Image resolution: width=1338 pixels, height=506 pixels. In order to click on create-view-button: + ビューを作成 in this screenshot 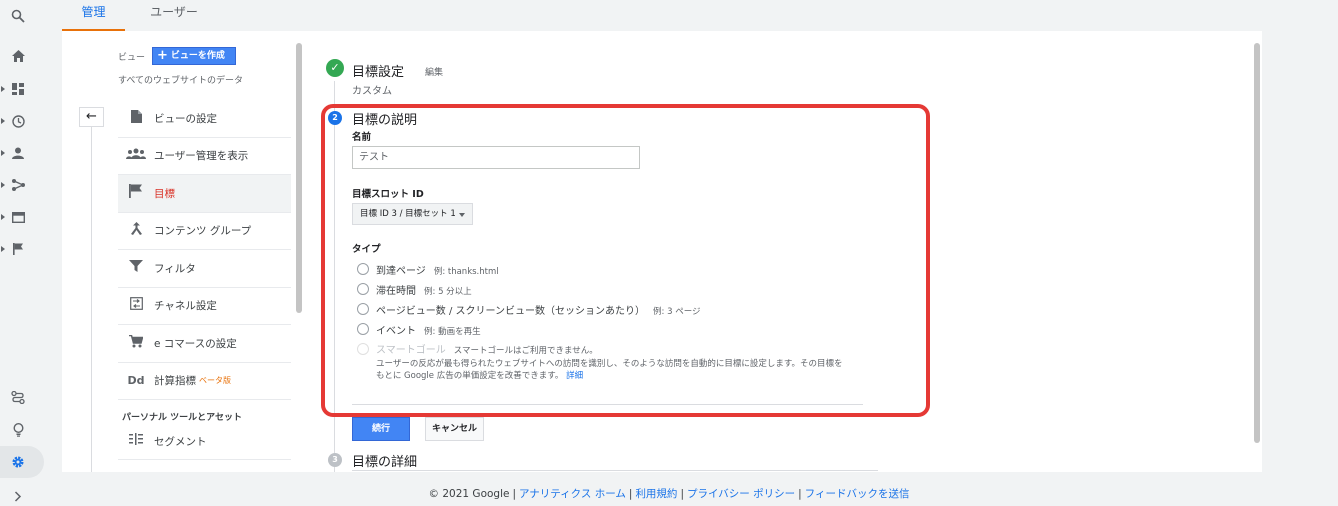, I will do `click(194, 56)`.